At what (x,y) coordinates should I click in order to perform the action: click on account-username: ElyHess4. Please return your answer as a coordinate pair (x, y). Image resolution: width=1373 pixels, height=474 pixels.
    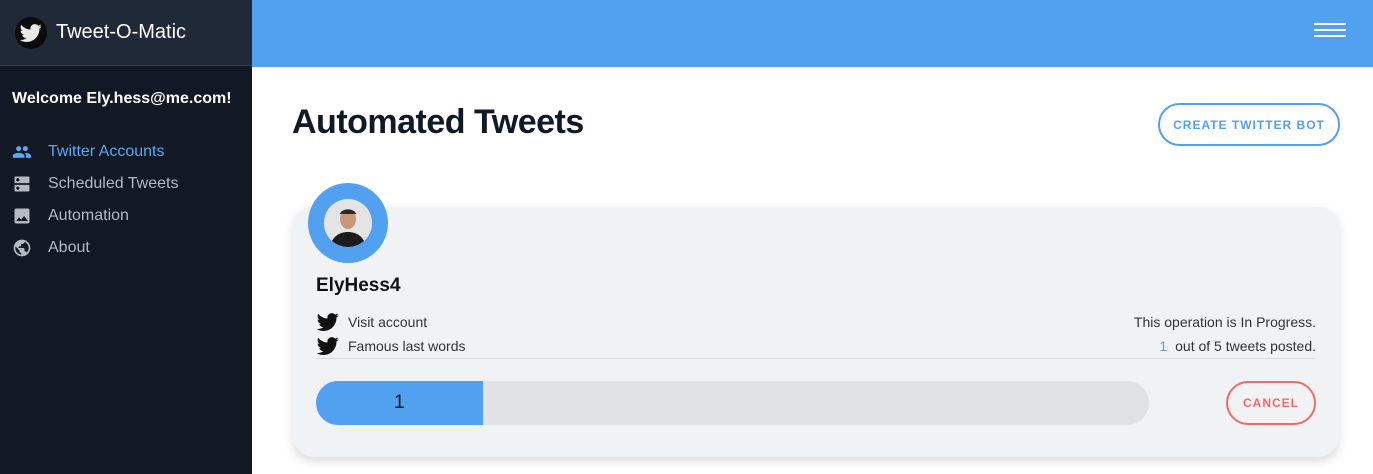
    Looking at the image, I should click on (358, 285).